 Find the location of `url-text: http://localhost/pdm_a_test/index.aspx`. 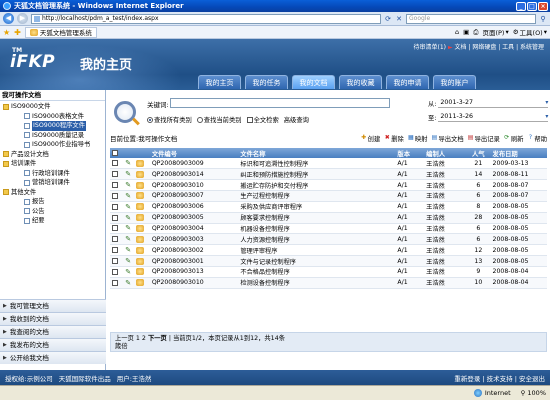

url-text: http://localhost/pdm_a_test/index.aspx is located at coordinates (211, 18).